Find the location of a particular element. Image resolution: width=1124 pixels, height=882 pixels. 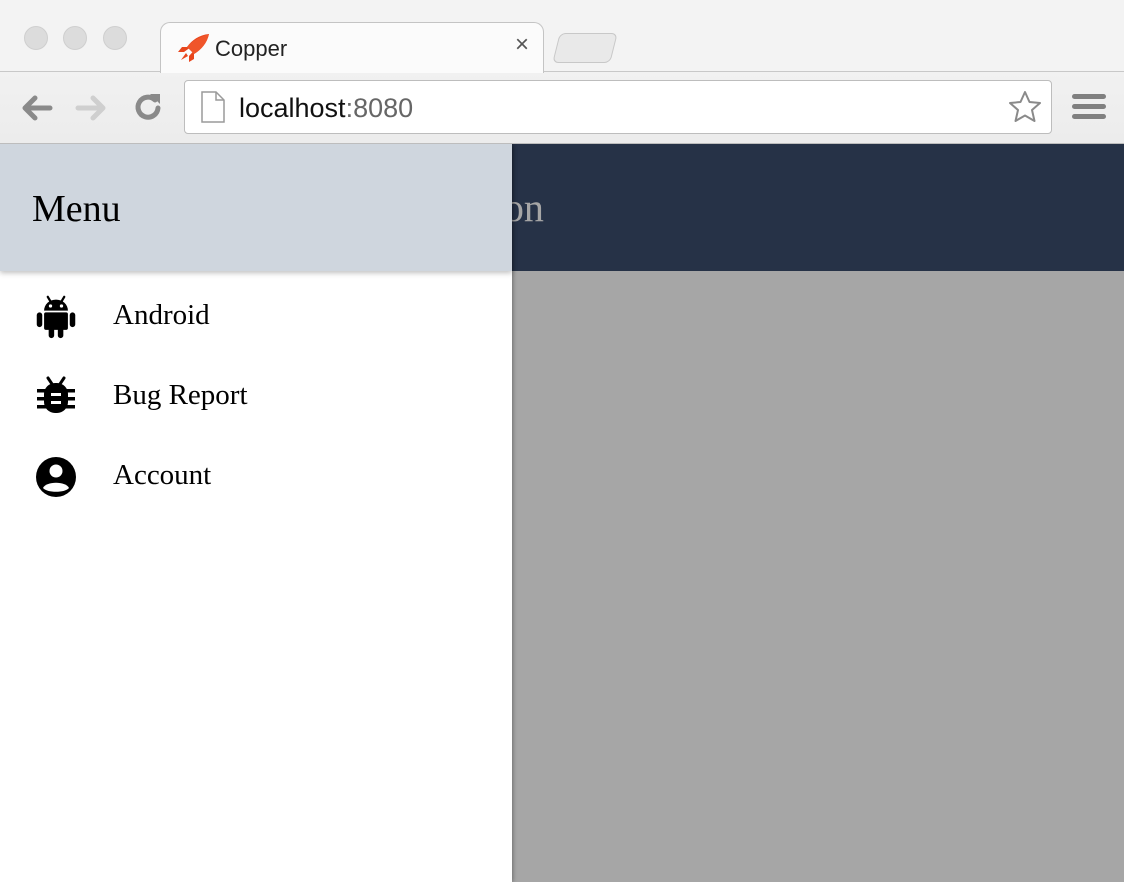

tab-close-icon: × is located at coordinates (522, 45).